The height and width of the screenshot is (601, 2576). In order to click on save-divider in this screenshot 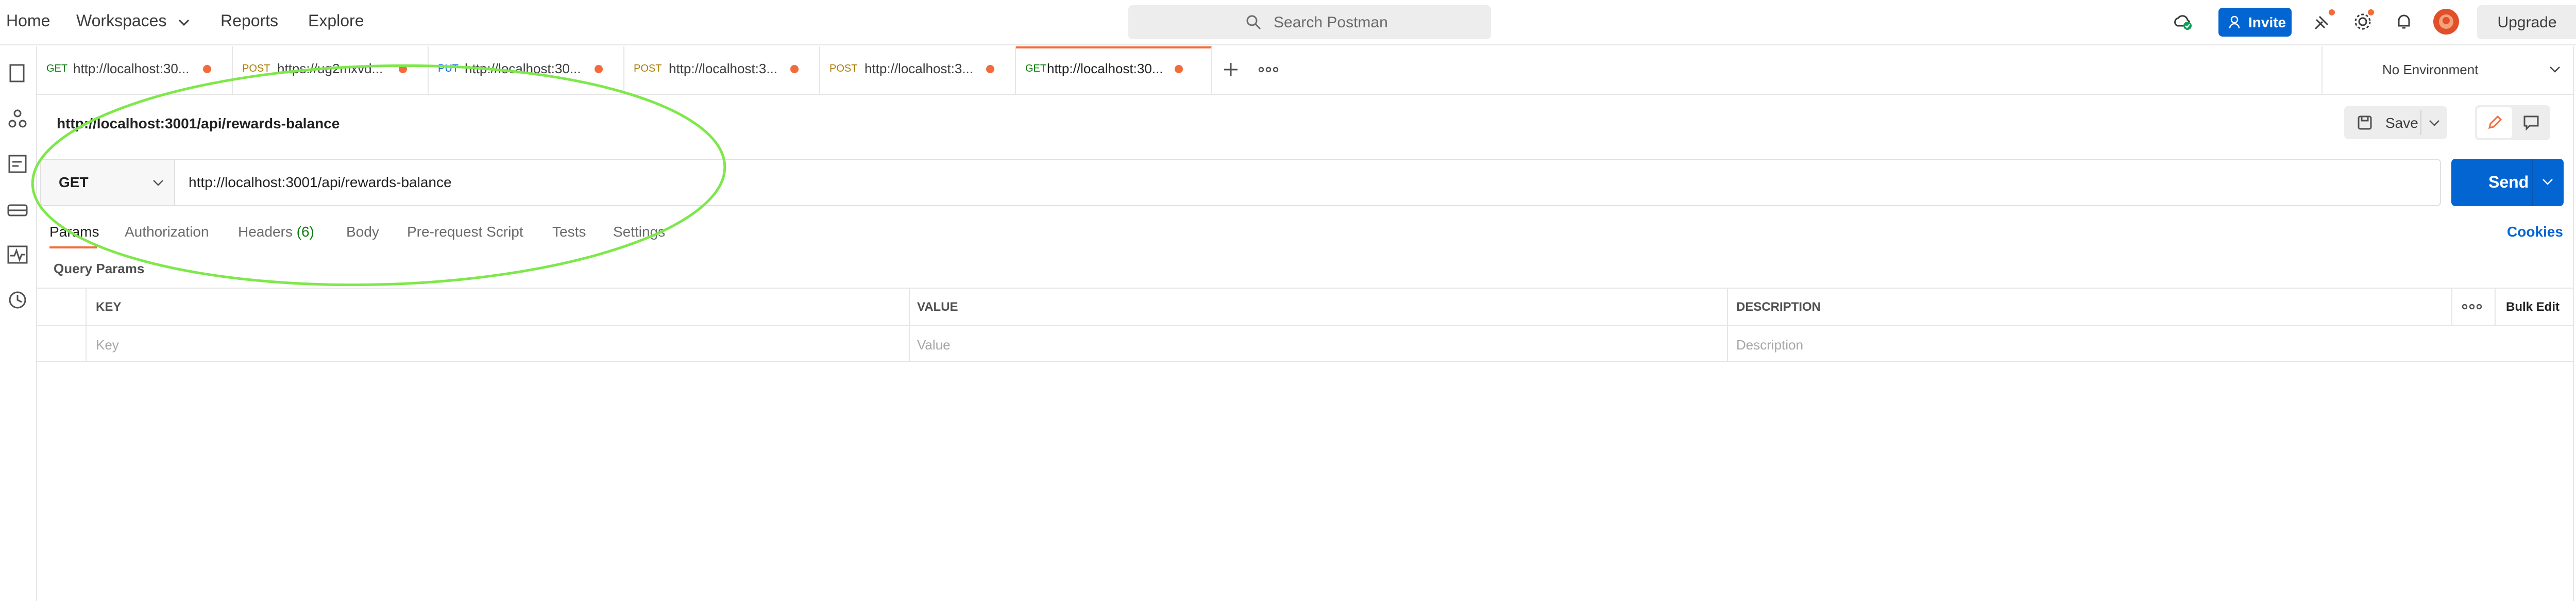, I will do `click(2420, 123)`.